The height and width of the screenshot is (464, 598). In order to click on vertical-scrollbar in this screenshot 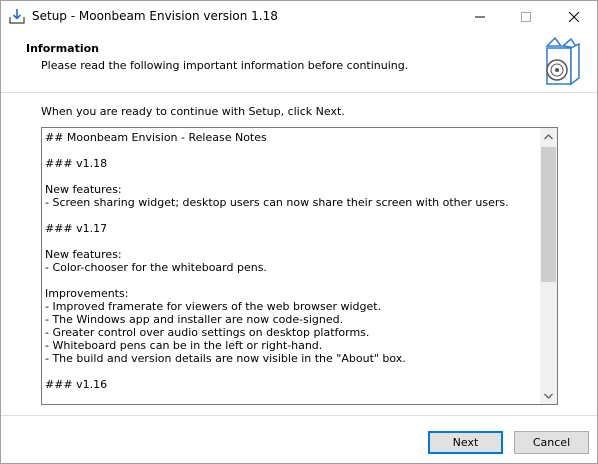, I will do `click(548, 266)`.